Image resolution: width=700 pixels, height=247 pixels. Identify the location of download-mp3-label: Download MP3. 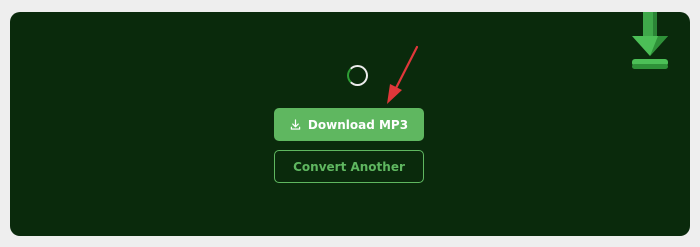
(358, 124).